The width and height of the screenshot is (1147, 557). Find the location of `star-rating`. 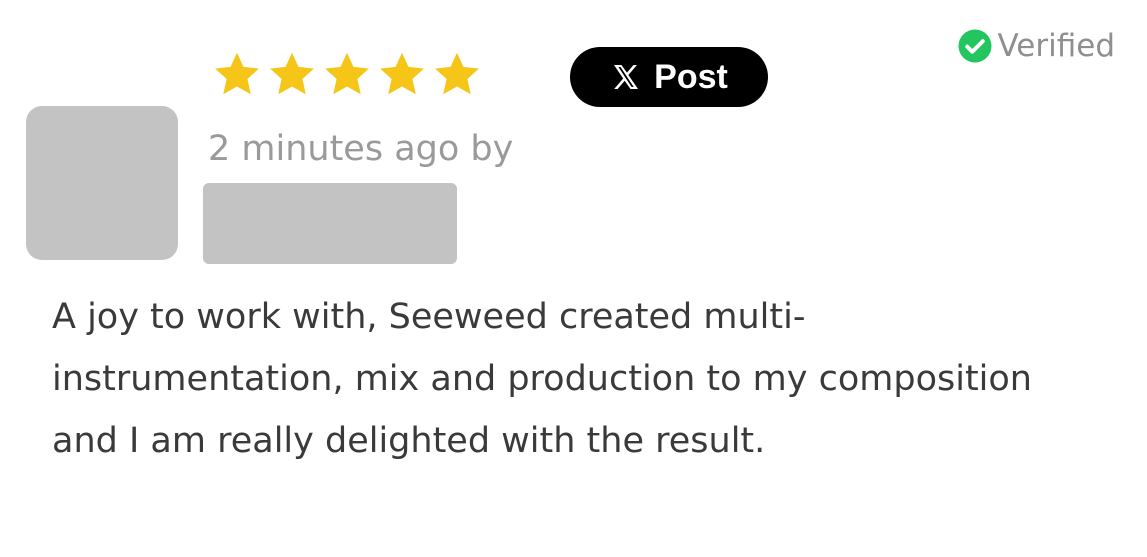

star-rating is located at coordinates (347, 74).